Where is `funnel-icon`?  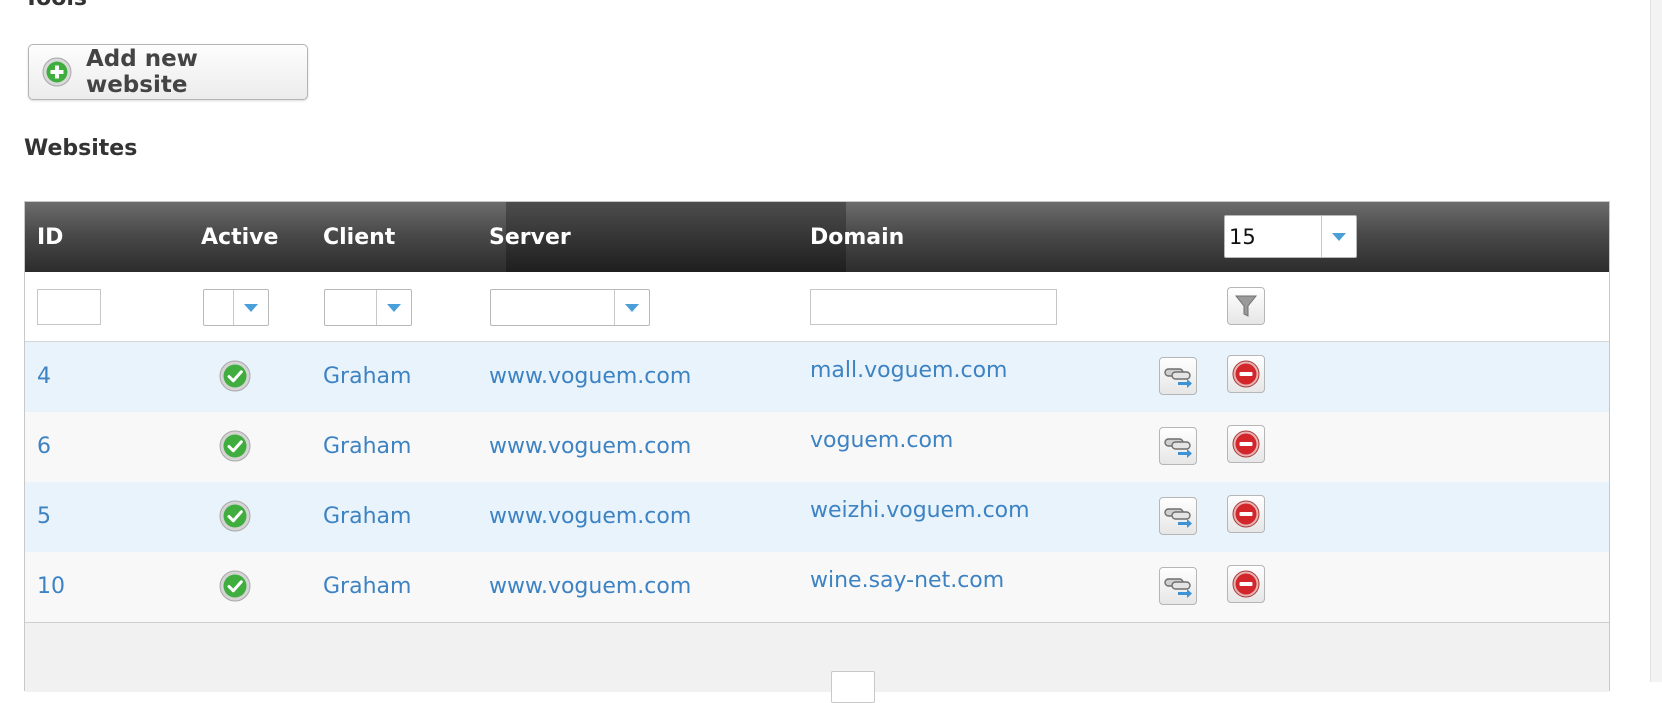
funnel-icon is located at coordinates (1246, 306).